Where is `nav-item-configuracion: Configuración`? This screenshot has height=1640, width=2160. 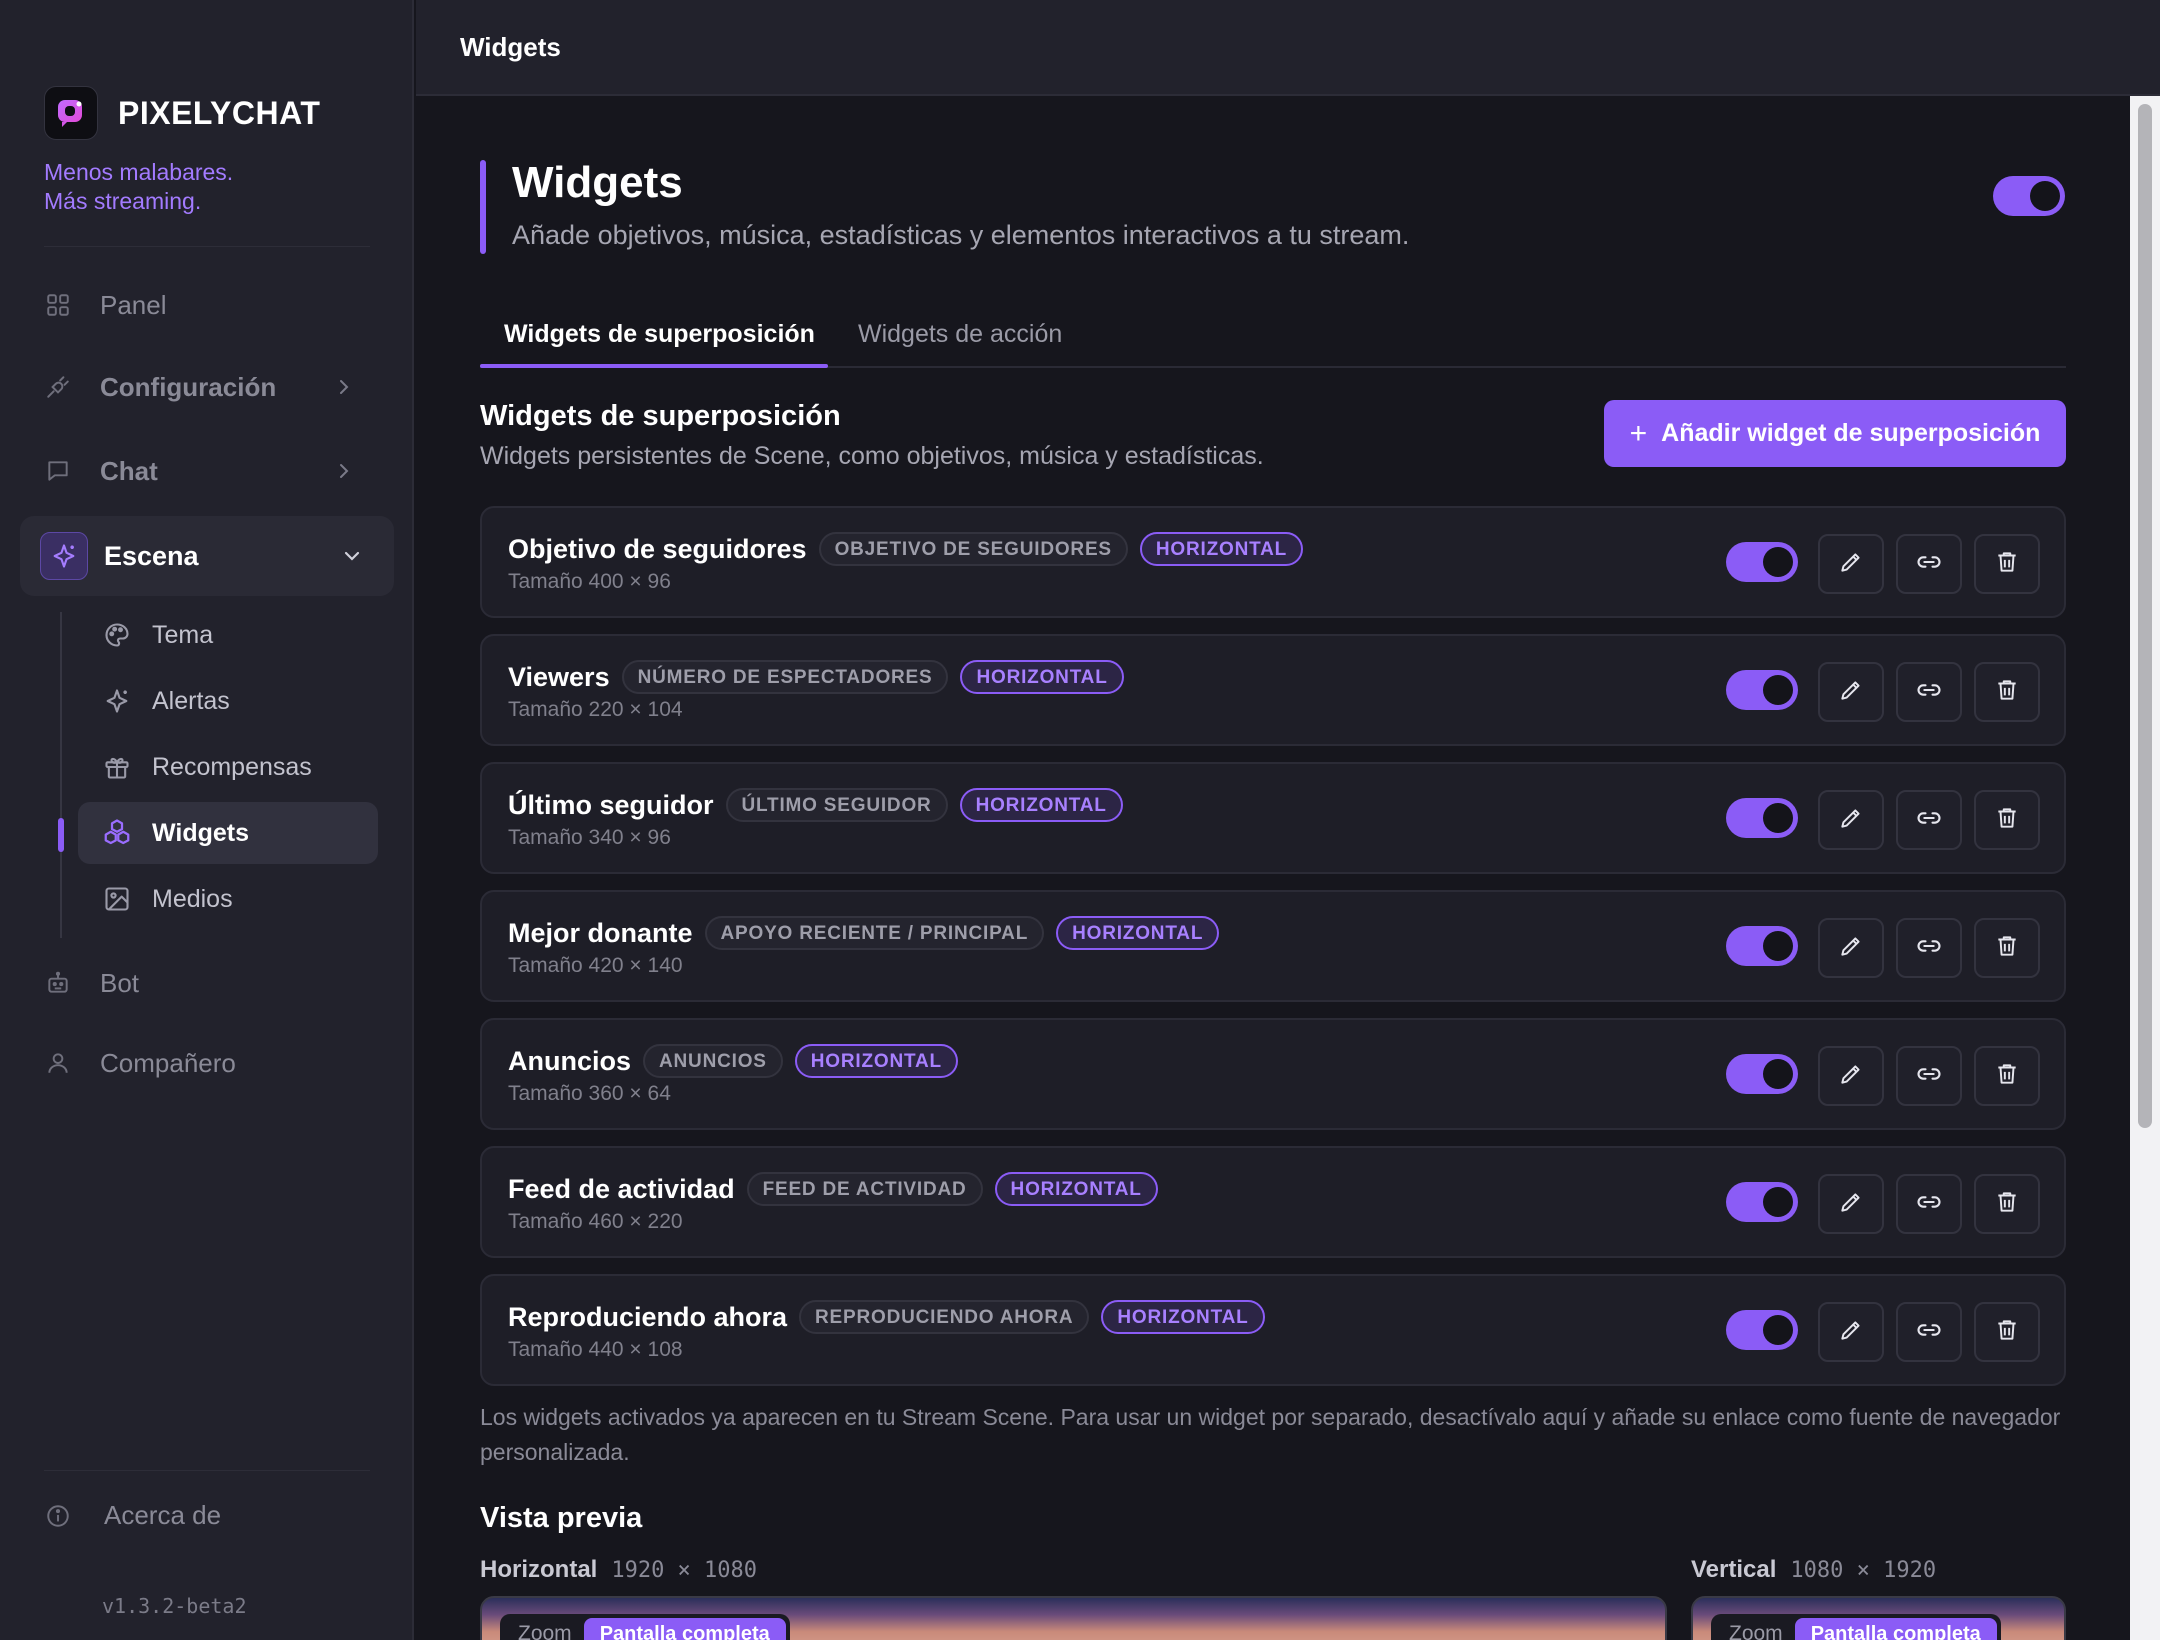 nav-item-configuracion: Configuración is located at coordinates (207, 387).